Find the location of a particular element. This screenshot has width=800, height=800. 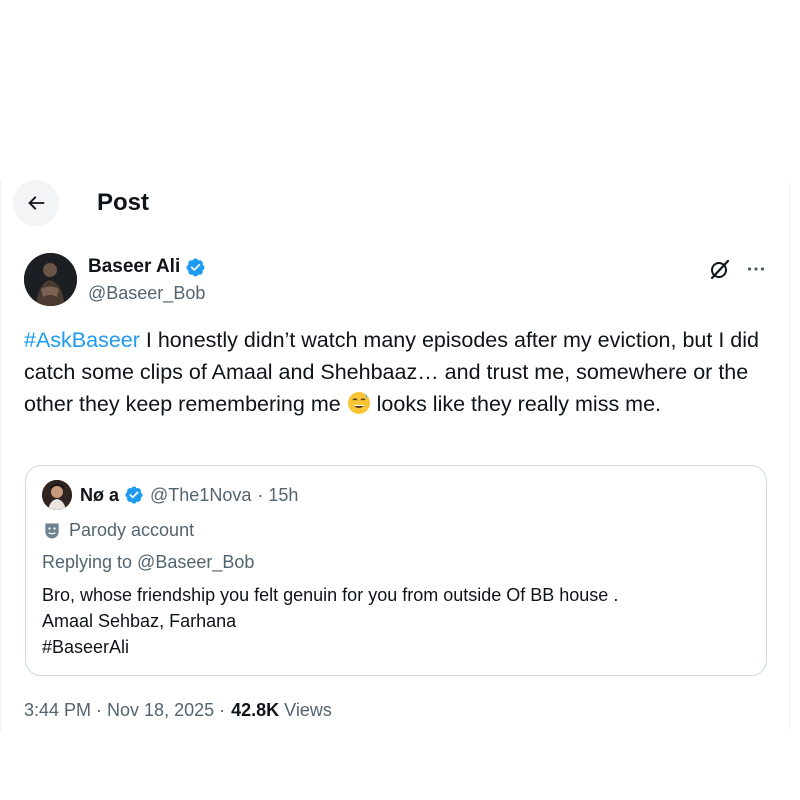

quoted-avatar is located at coordinates (57, 495).